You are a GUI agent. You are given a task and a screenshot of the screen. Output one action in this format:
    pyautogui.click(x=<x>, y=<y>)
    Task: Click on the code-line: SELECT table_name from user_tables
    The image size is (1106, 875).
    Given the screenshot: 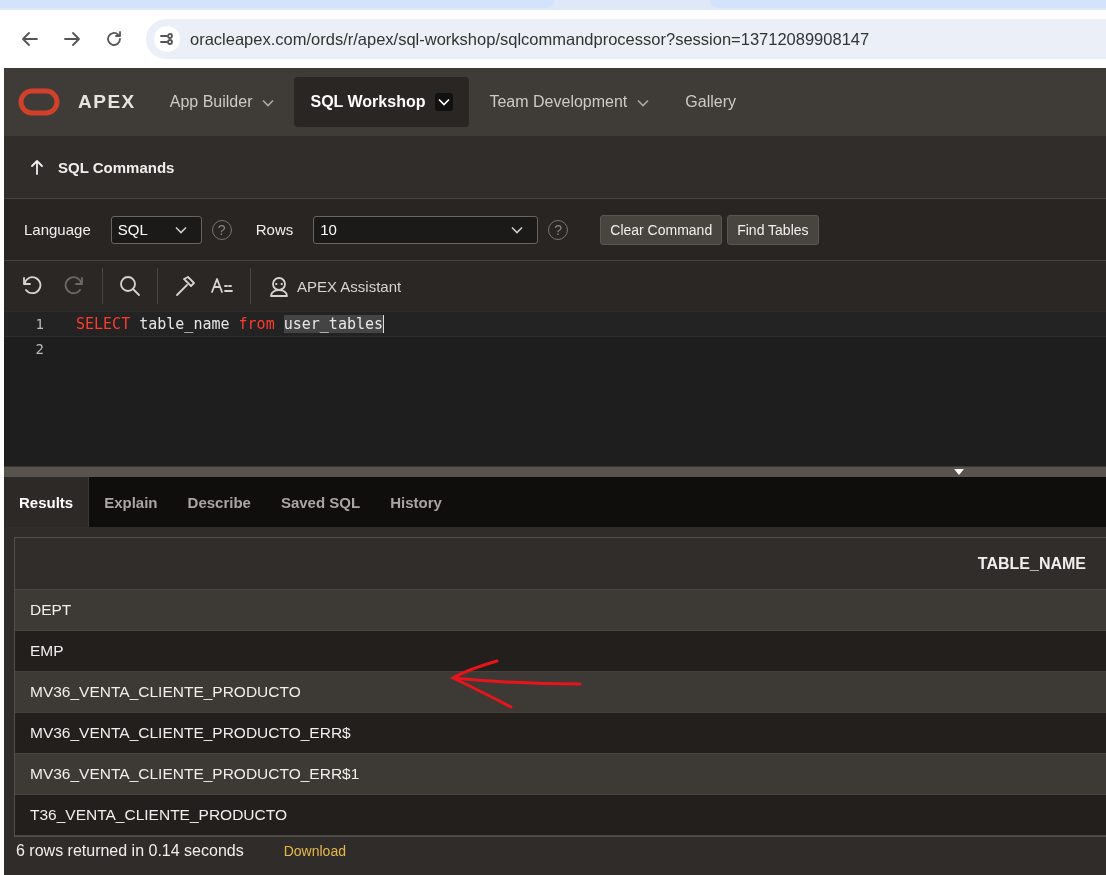 What is the action you would take?
    pyautogui.click(x=230, y=324)
    